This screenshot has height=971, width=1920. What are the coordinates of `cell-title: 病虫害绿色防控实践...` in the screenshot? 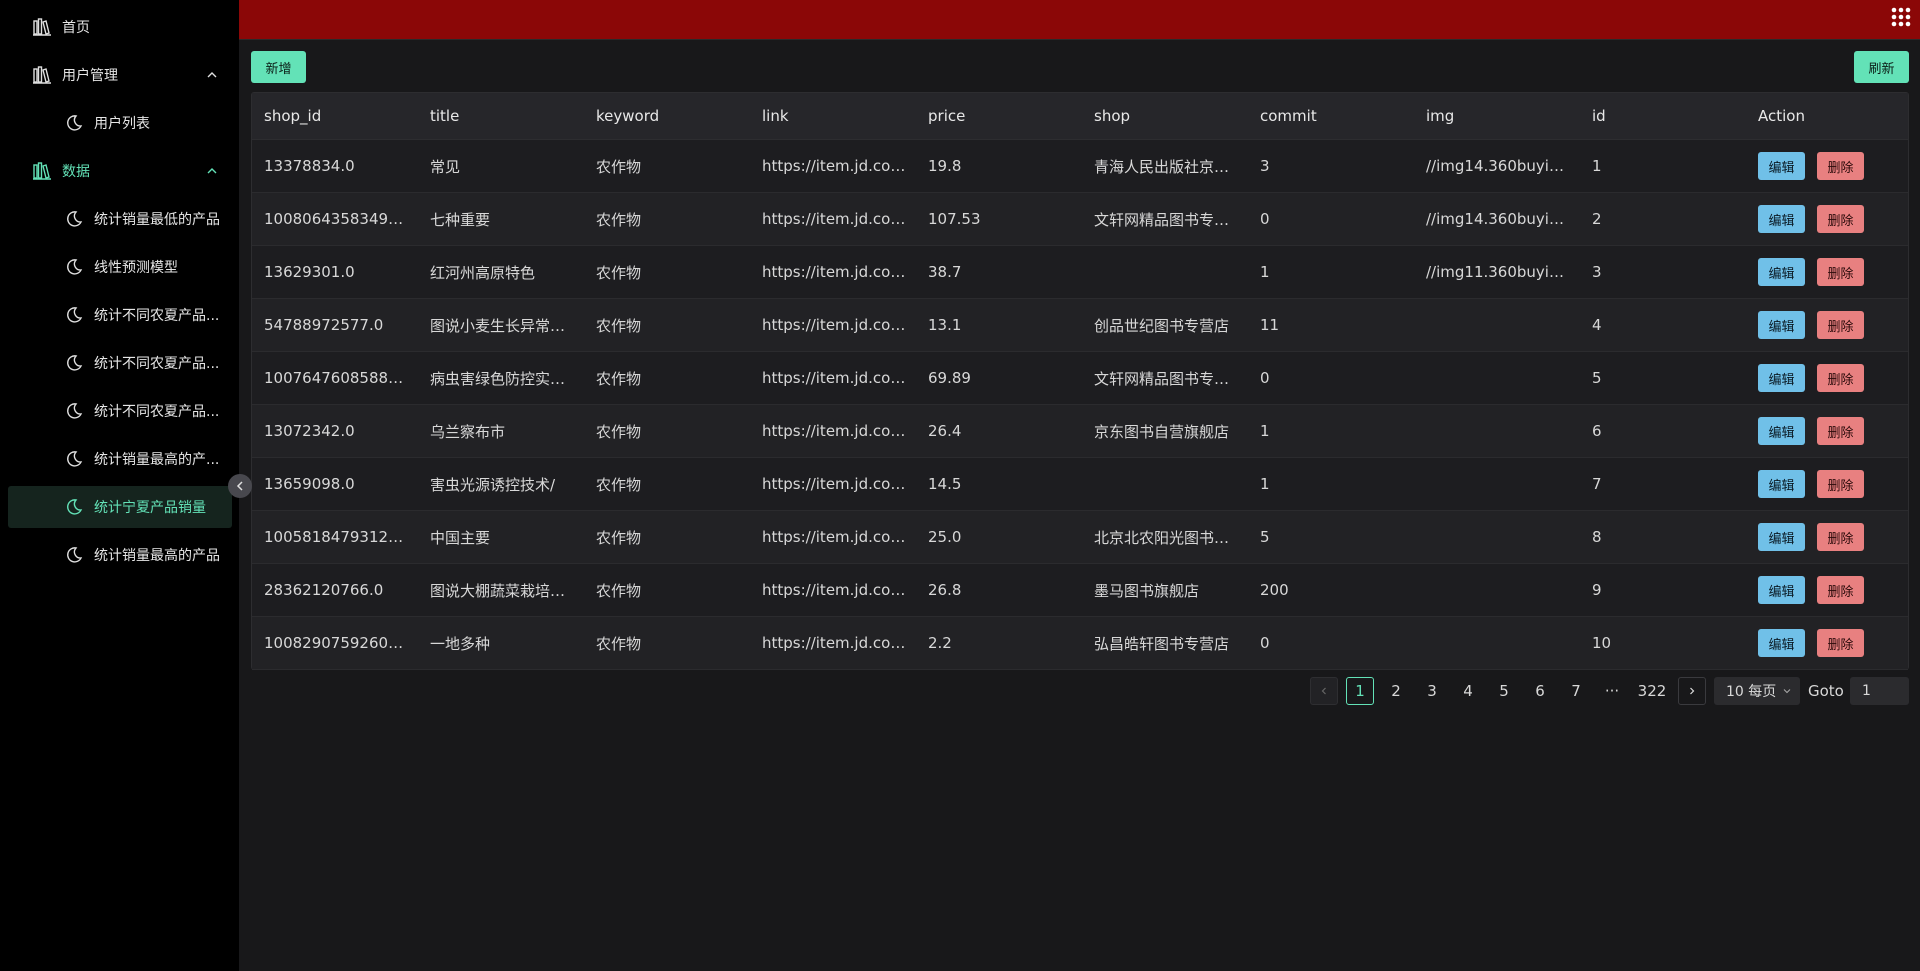 It's located at (497, 378).